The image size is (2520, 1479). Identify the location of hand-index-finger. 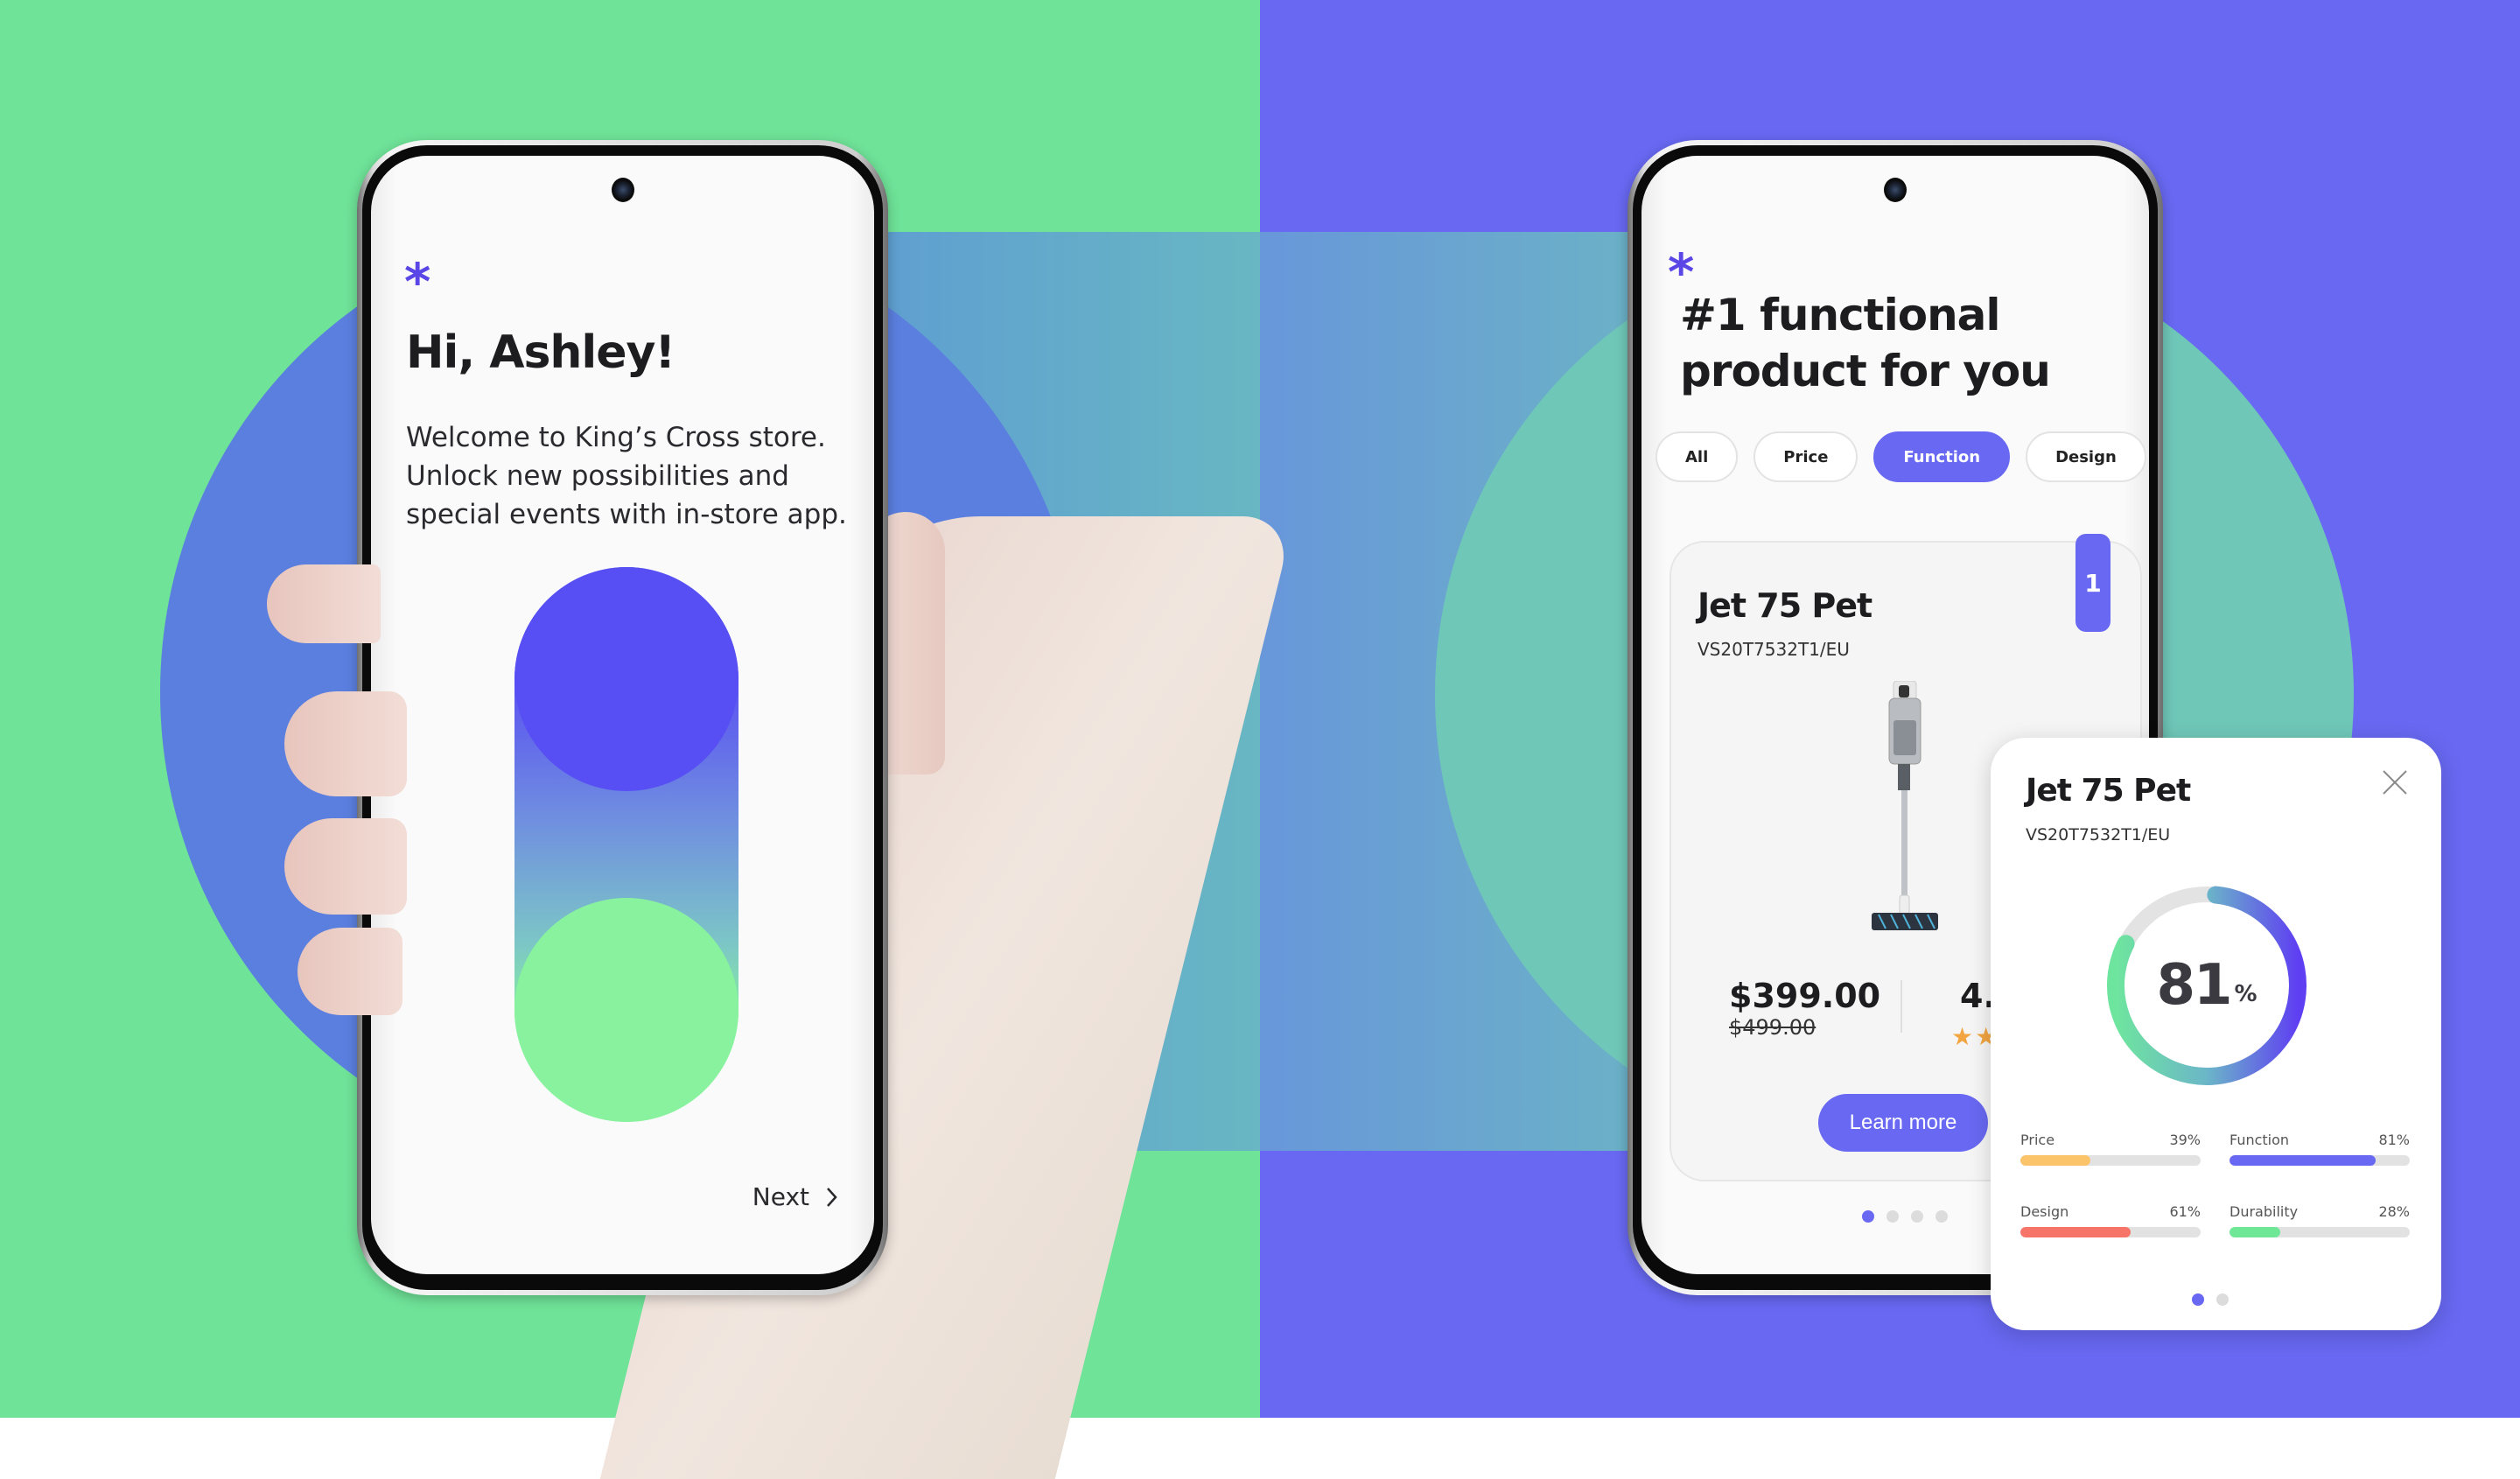
(324, 604).